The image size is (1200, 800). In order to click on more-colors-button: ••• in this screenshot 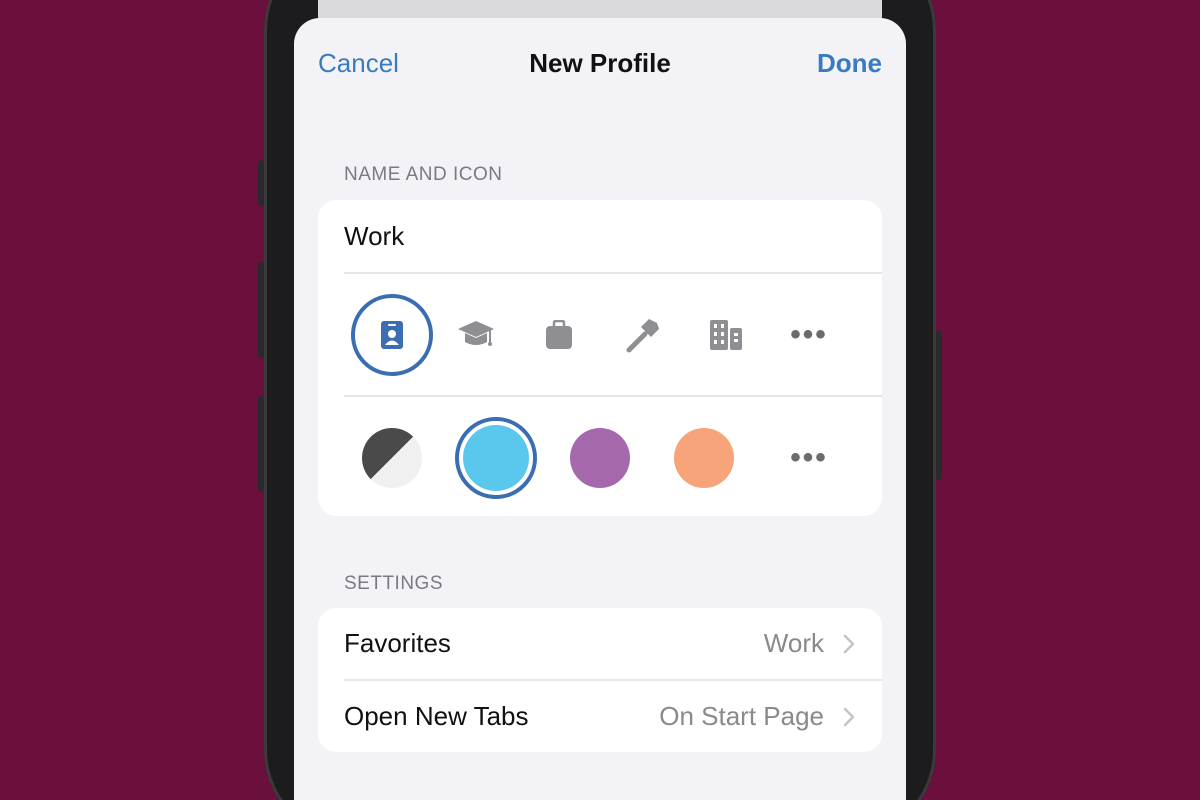, I will do `click(809, 458)`.